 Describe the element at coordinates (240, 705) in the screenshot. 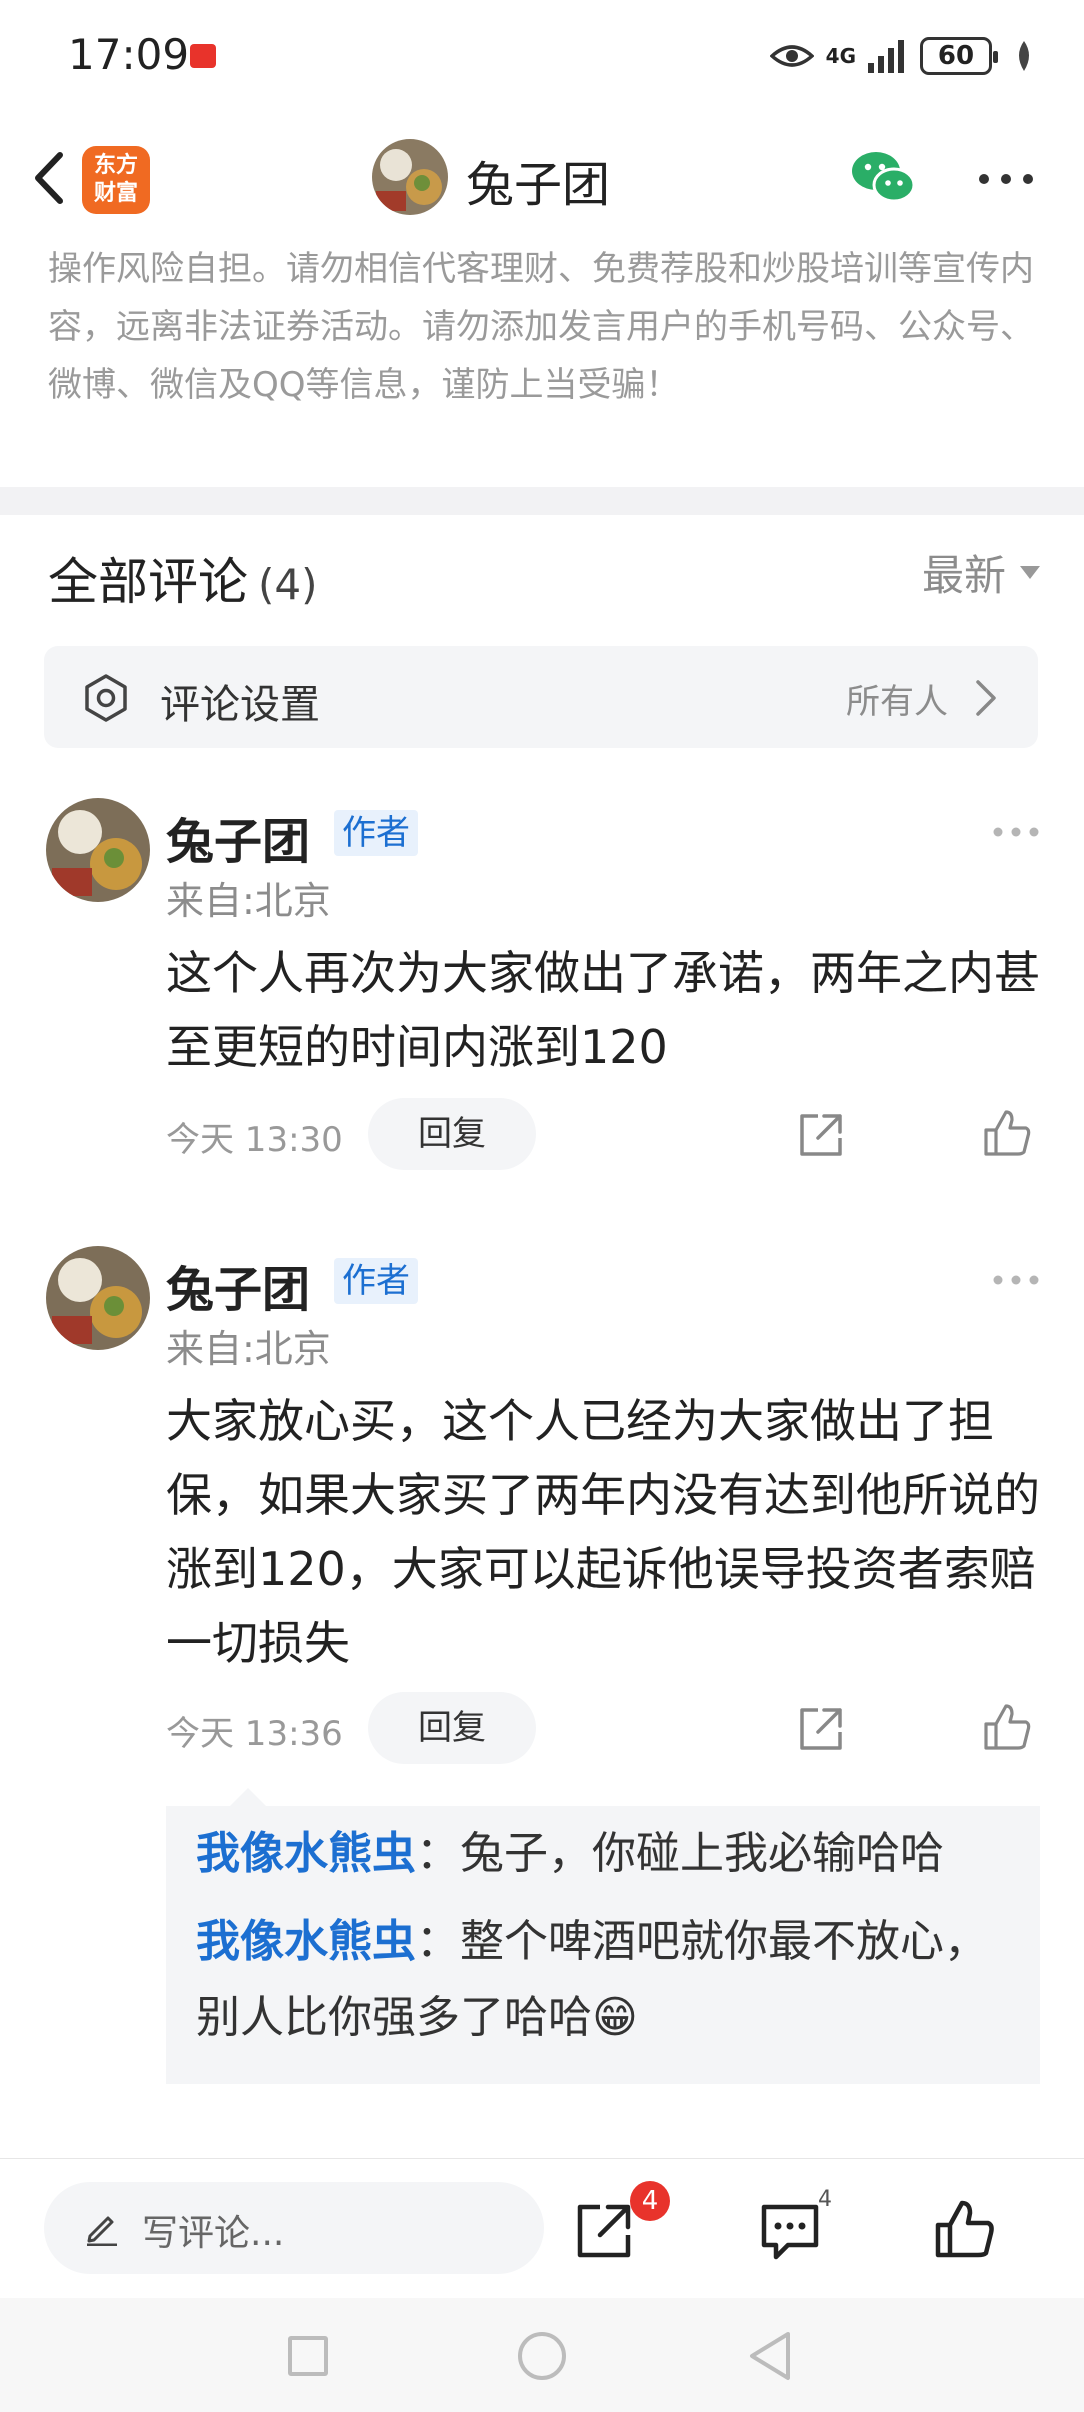

I see `settings-label: 评论设置` at that location.